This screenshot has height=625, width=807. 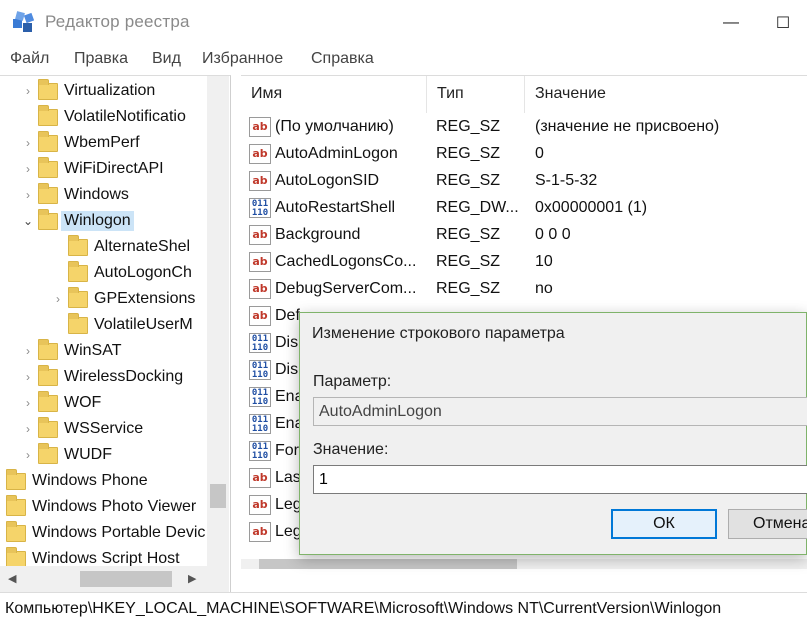 I want to click on value-label: Значение:, so click(x=351, y=449).